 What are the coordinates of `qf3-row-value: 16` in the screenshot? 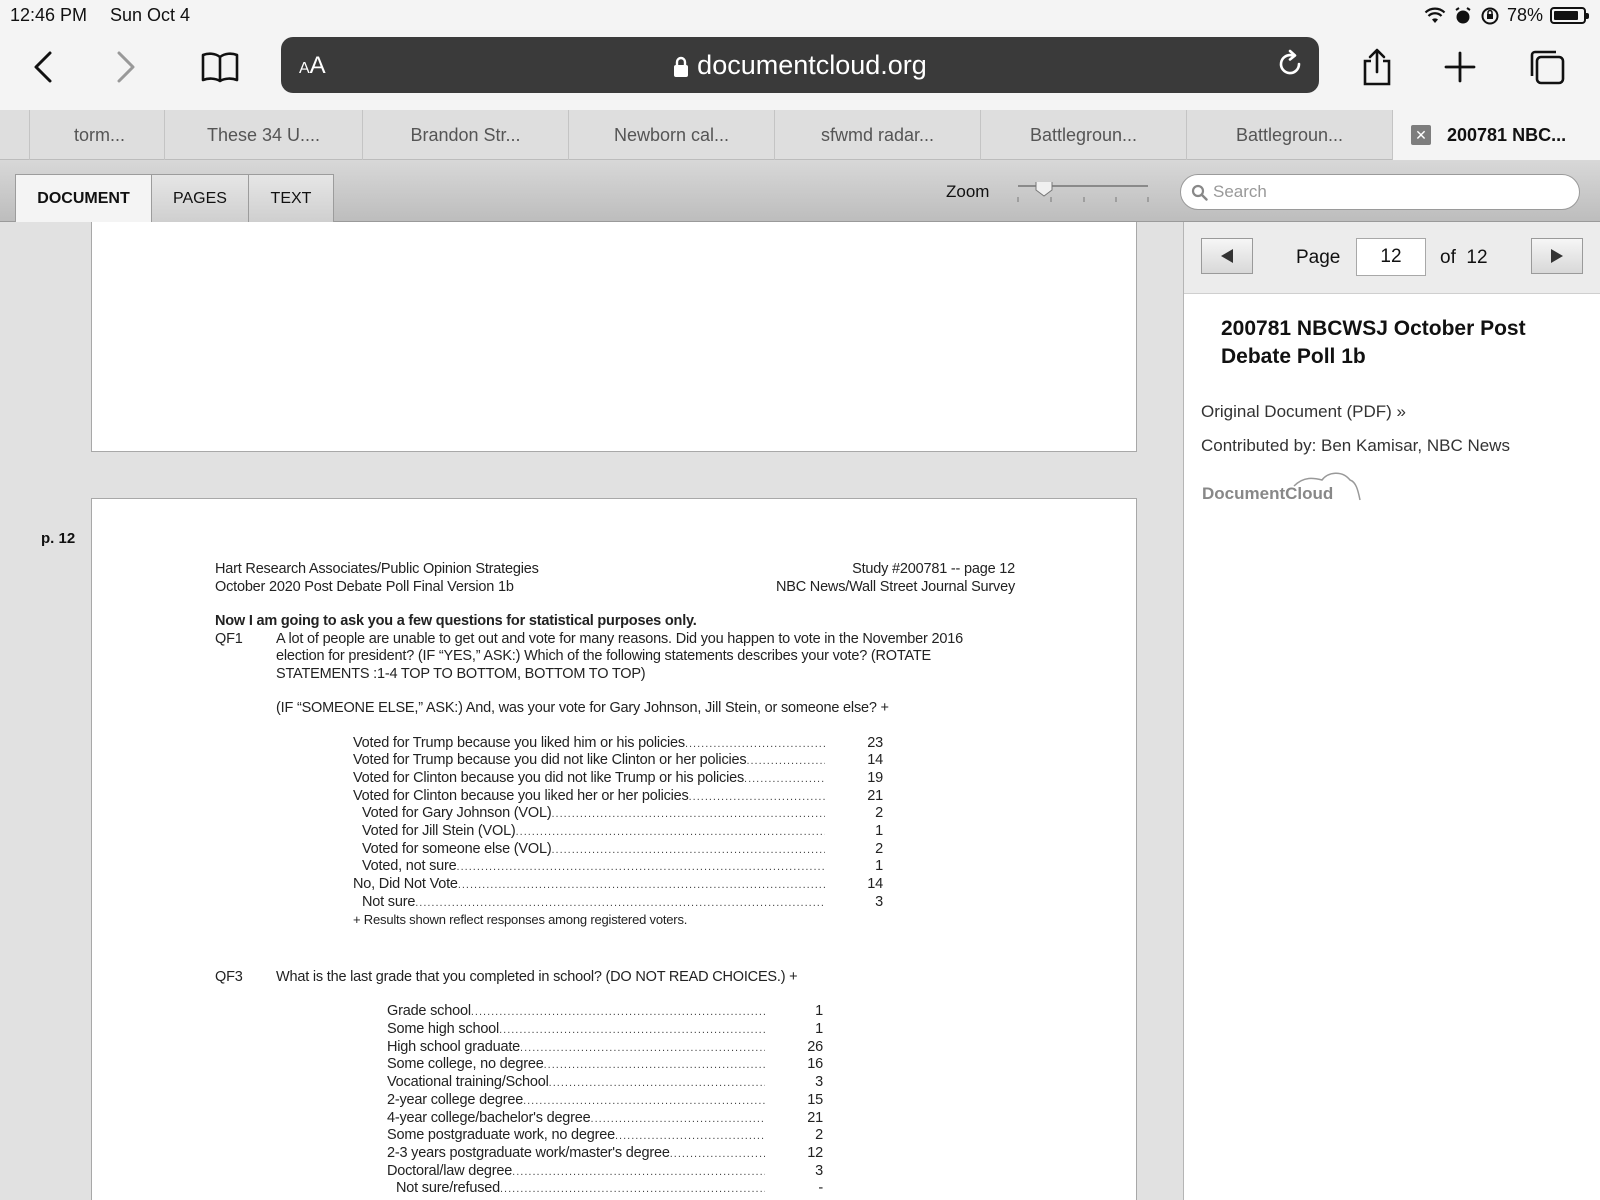 It's located at (815, 1064).